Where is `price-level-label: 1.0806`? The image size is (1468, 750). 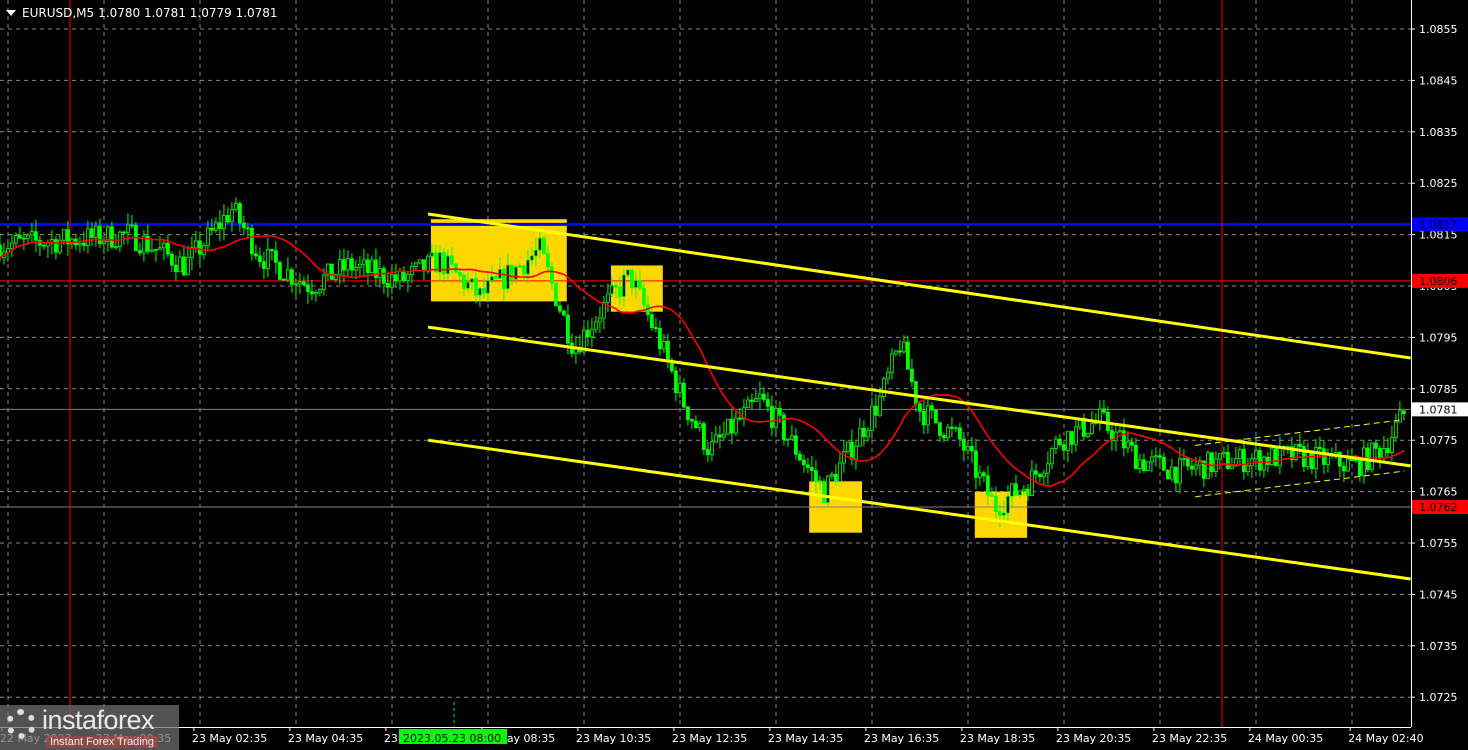
price-level-label: 1.0806 is located at coordinates (1438, 281).